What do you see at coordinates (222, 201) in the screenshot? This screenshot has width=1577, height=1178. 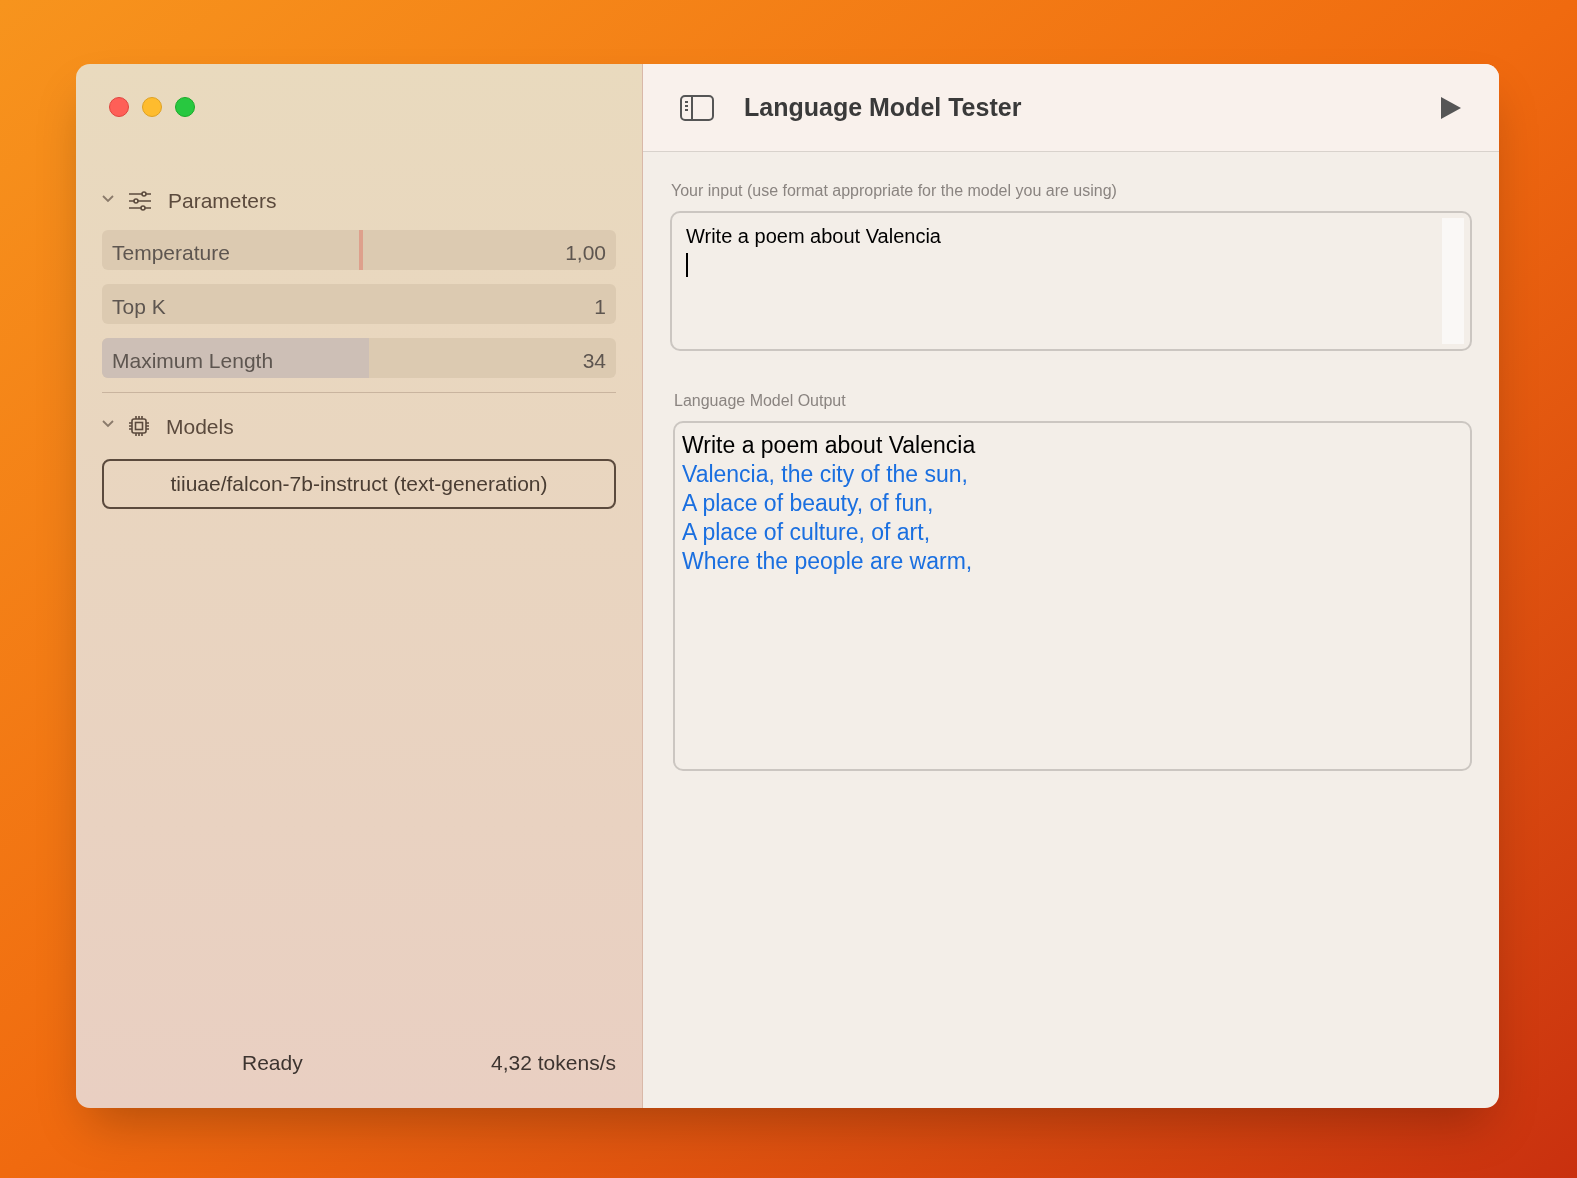 I see `section-title: Parameters` at bounding box center [222, 201].